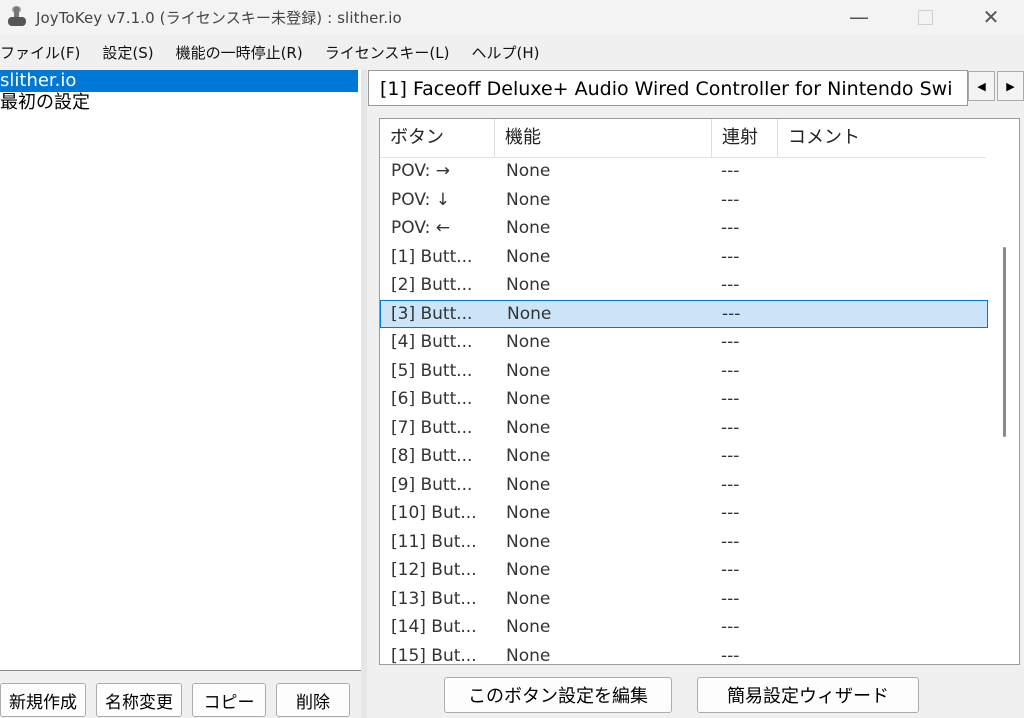 The width and height of the screenshot is (1024, 718). What do you see at coordinates (229, 700) in the screenshot?
I see `copy-button: コピー` at bounding box center [229, 700].